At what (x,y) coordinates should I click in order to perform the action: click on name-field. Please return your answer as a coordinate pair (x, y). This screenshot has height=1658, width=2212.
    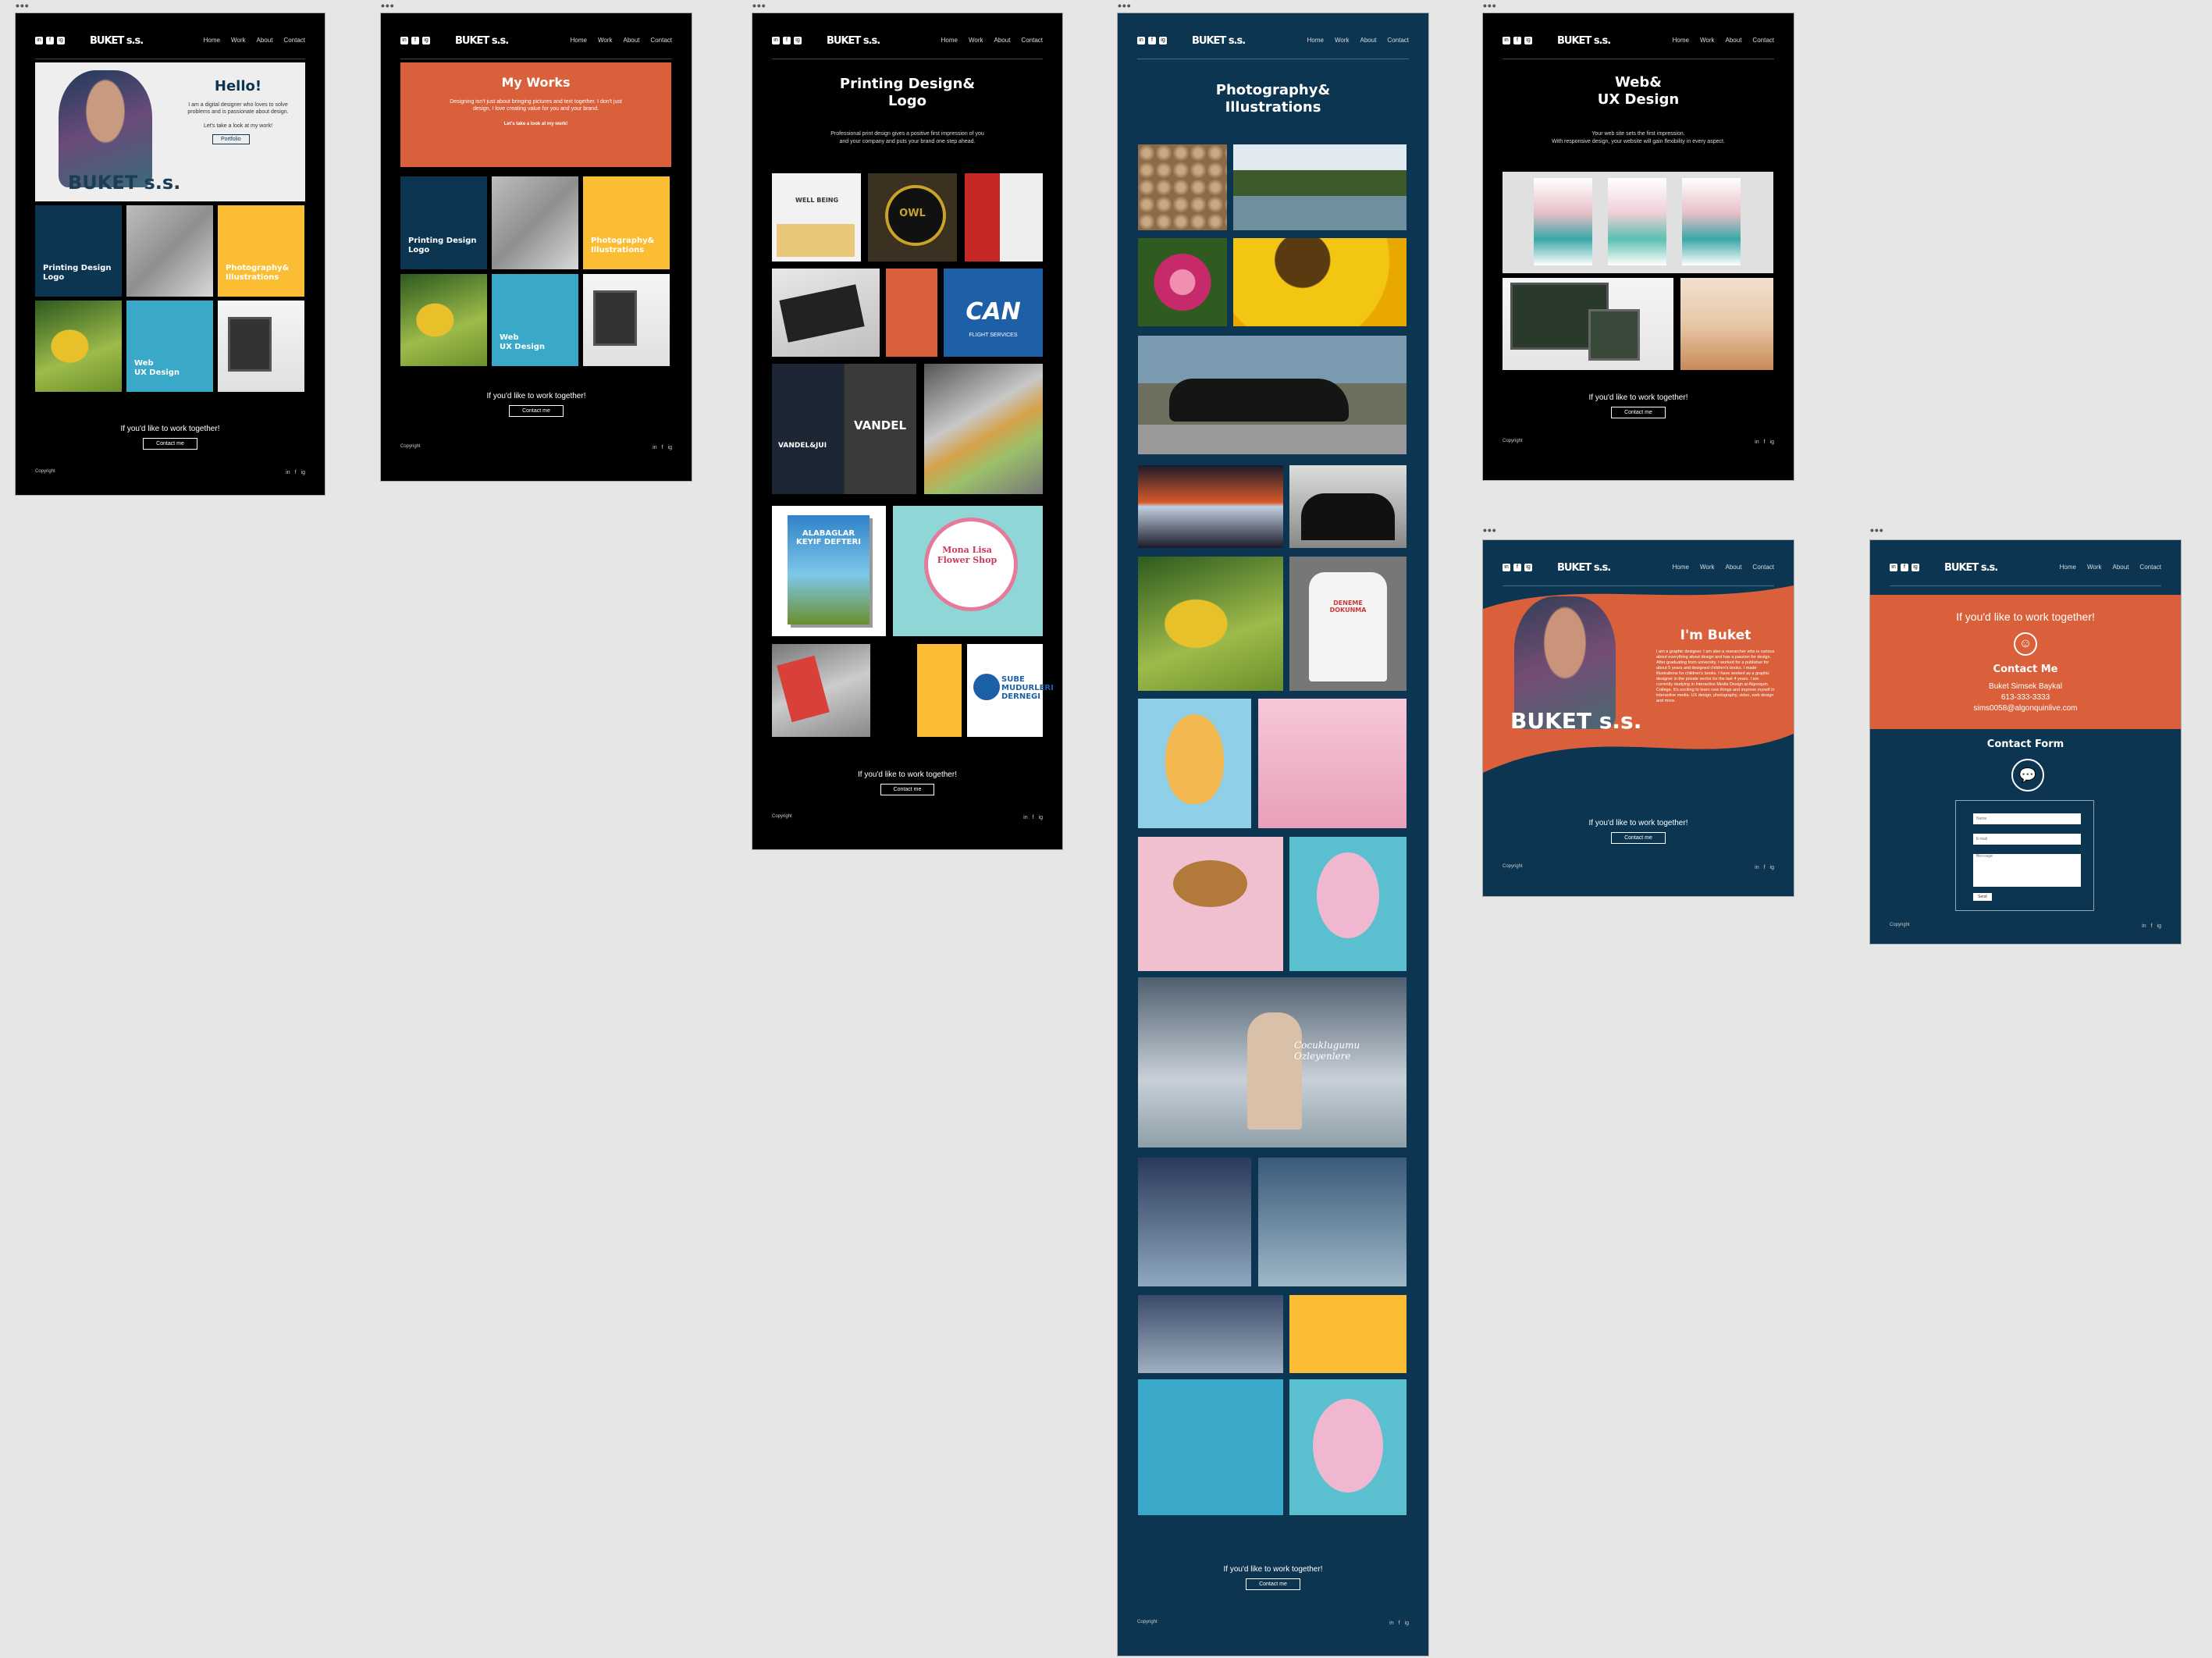
    Looking at the image, I should click on (2027, 819).